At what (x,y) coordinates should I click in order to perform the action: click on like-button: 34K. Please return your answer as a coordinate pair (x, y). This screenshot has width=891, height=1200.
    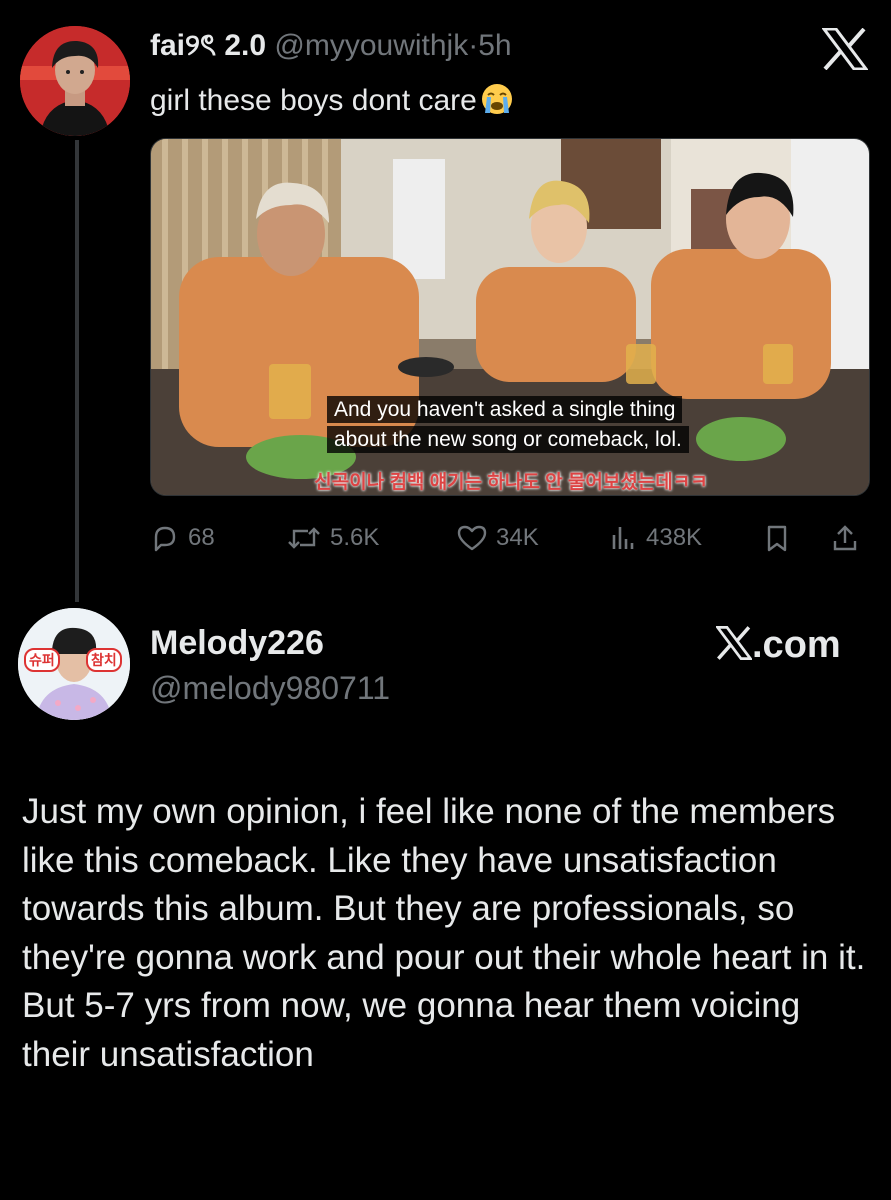
    Looking at the image, I should click on (497, 538).